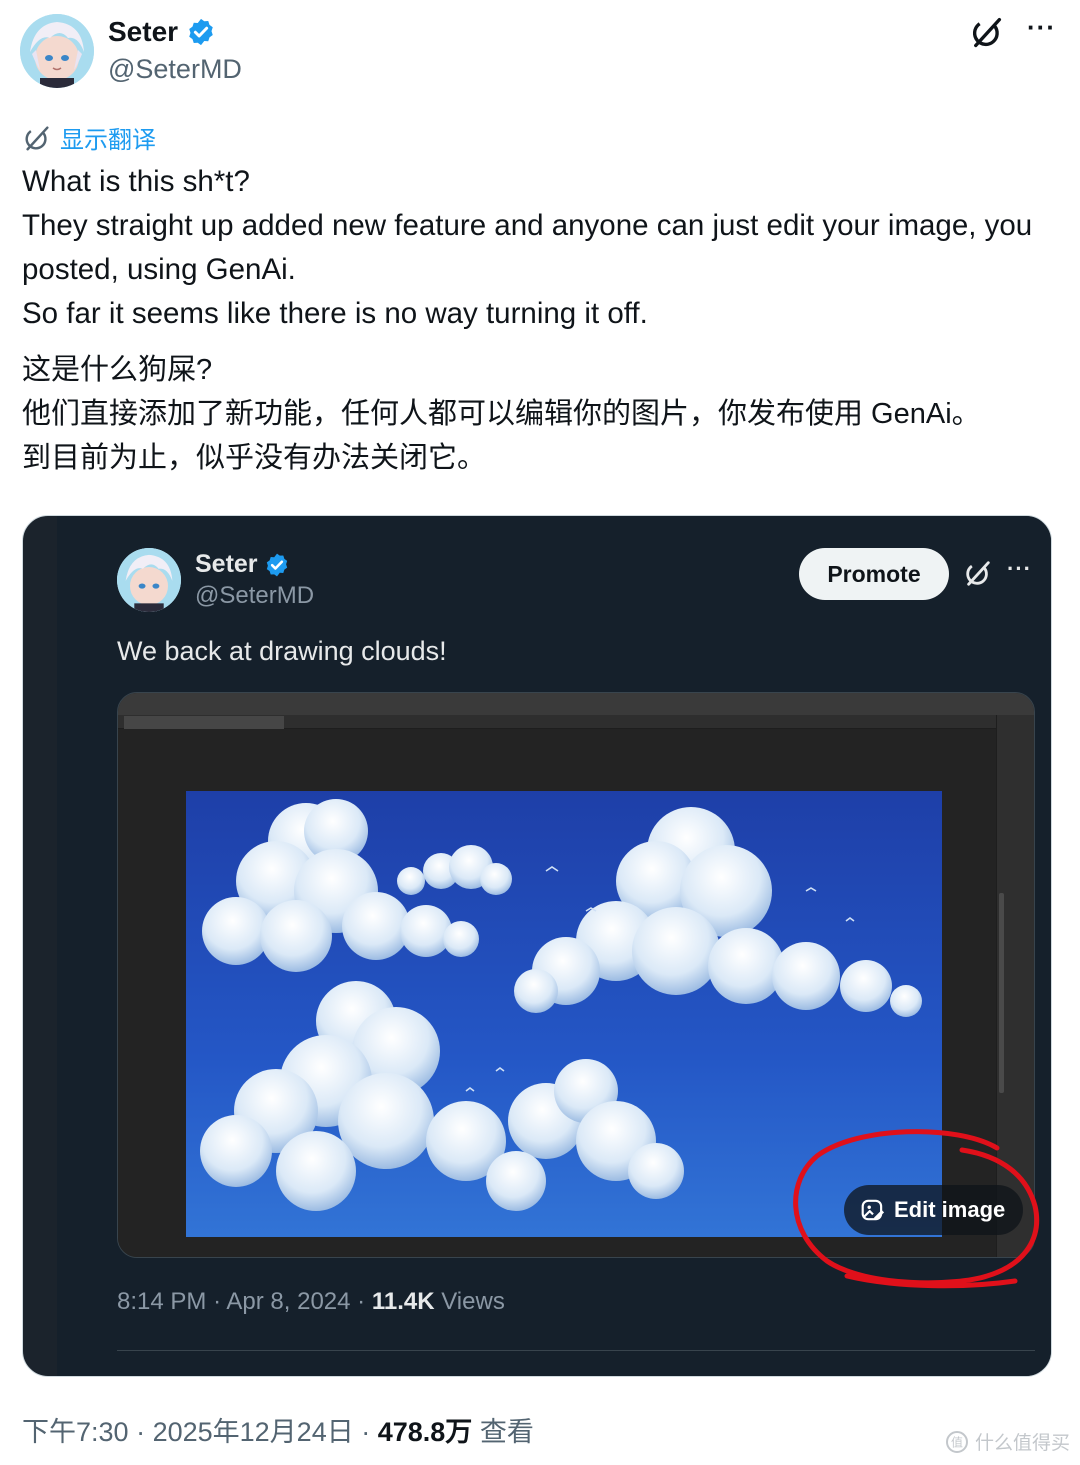 The image size is (1080, 1465). I want to click on embedded-display-name: Seter, so click(226, 564).